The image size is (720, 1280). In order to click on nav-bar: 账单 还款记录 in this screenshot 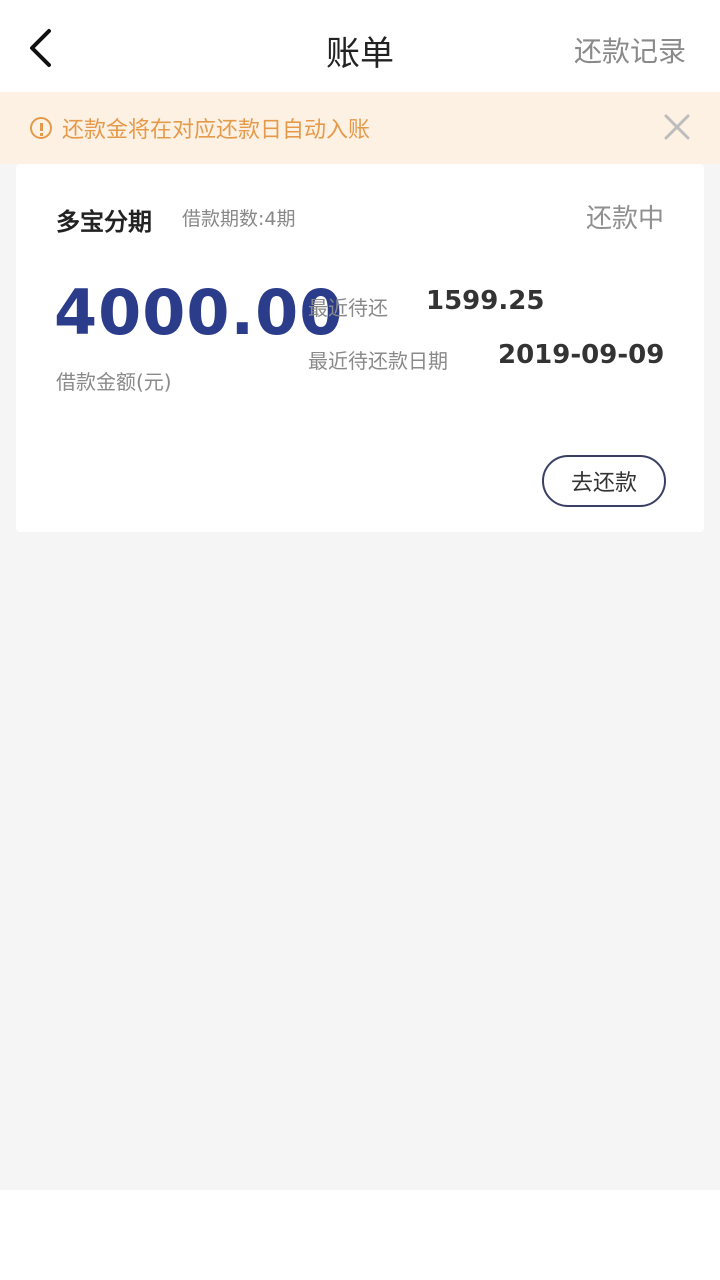, I will do `click(360, 46)`.